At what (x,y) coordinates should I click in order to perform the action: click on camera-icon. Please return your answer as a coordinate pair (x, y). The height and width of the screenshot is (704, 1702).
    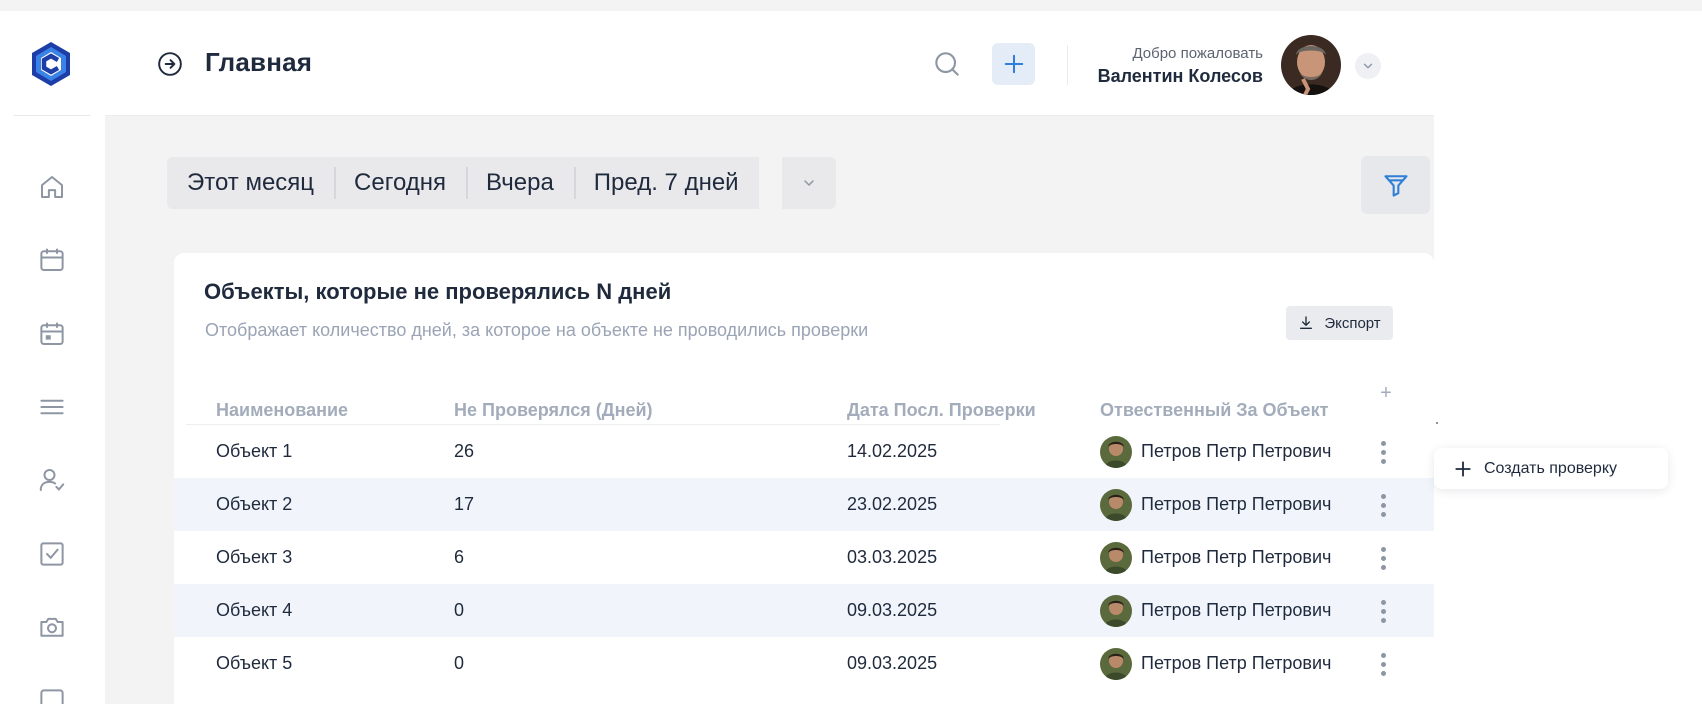
    Looking at the image, I should click on (52, 627).